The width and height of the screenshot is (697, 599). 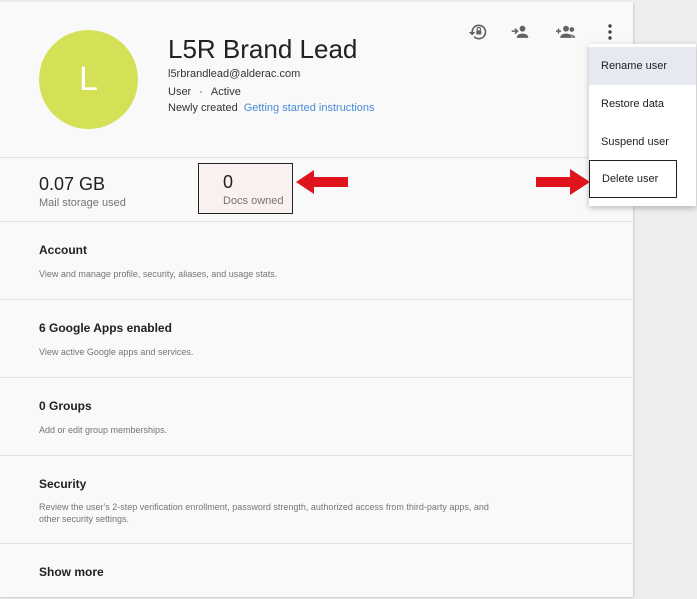 What do you see at coordinates (563, 182) in the screenshot?
I see `red-arrow-right-icon` at bounding box center [563, 182].